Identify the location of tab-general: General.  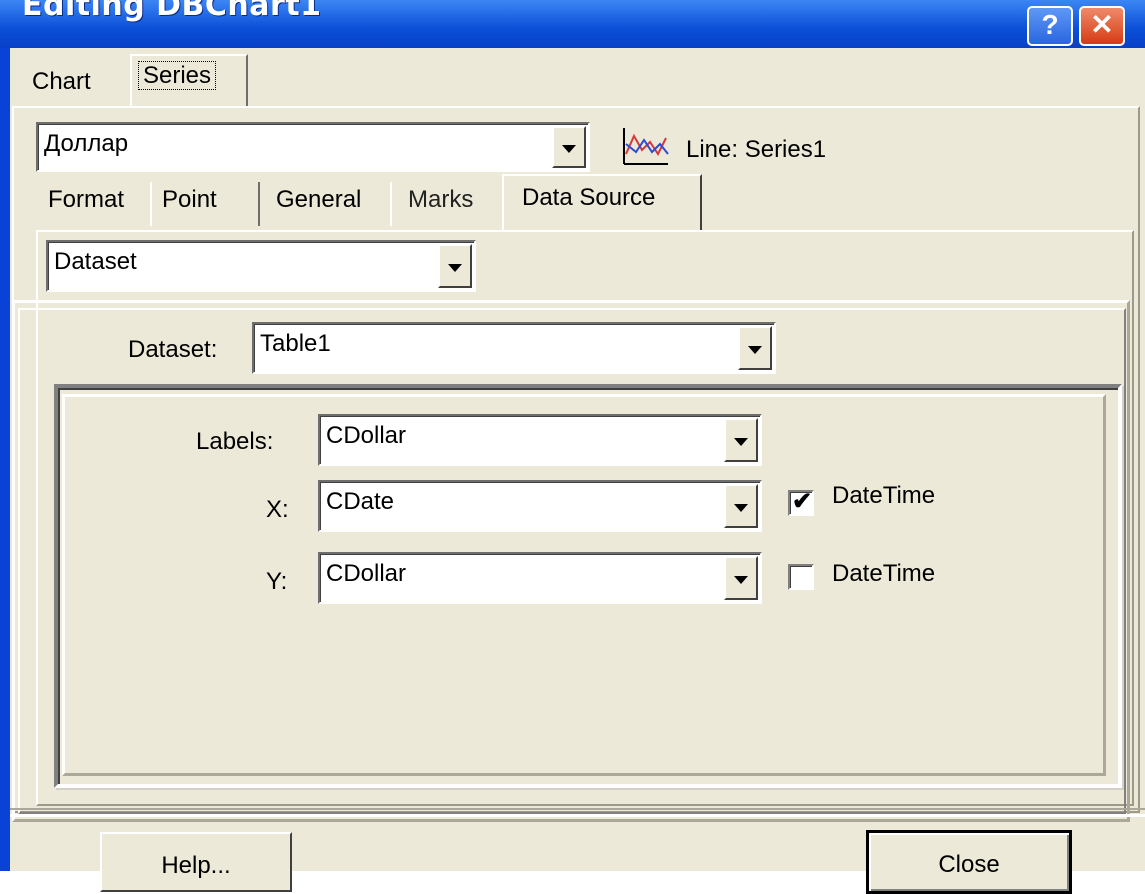
(327, 204).